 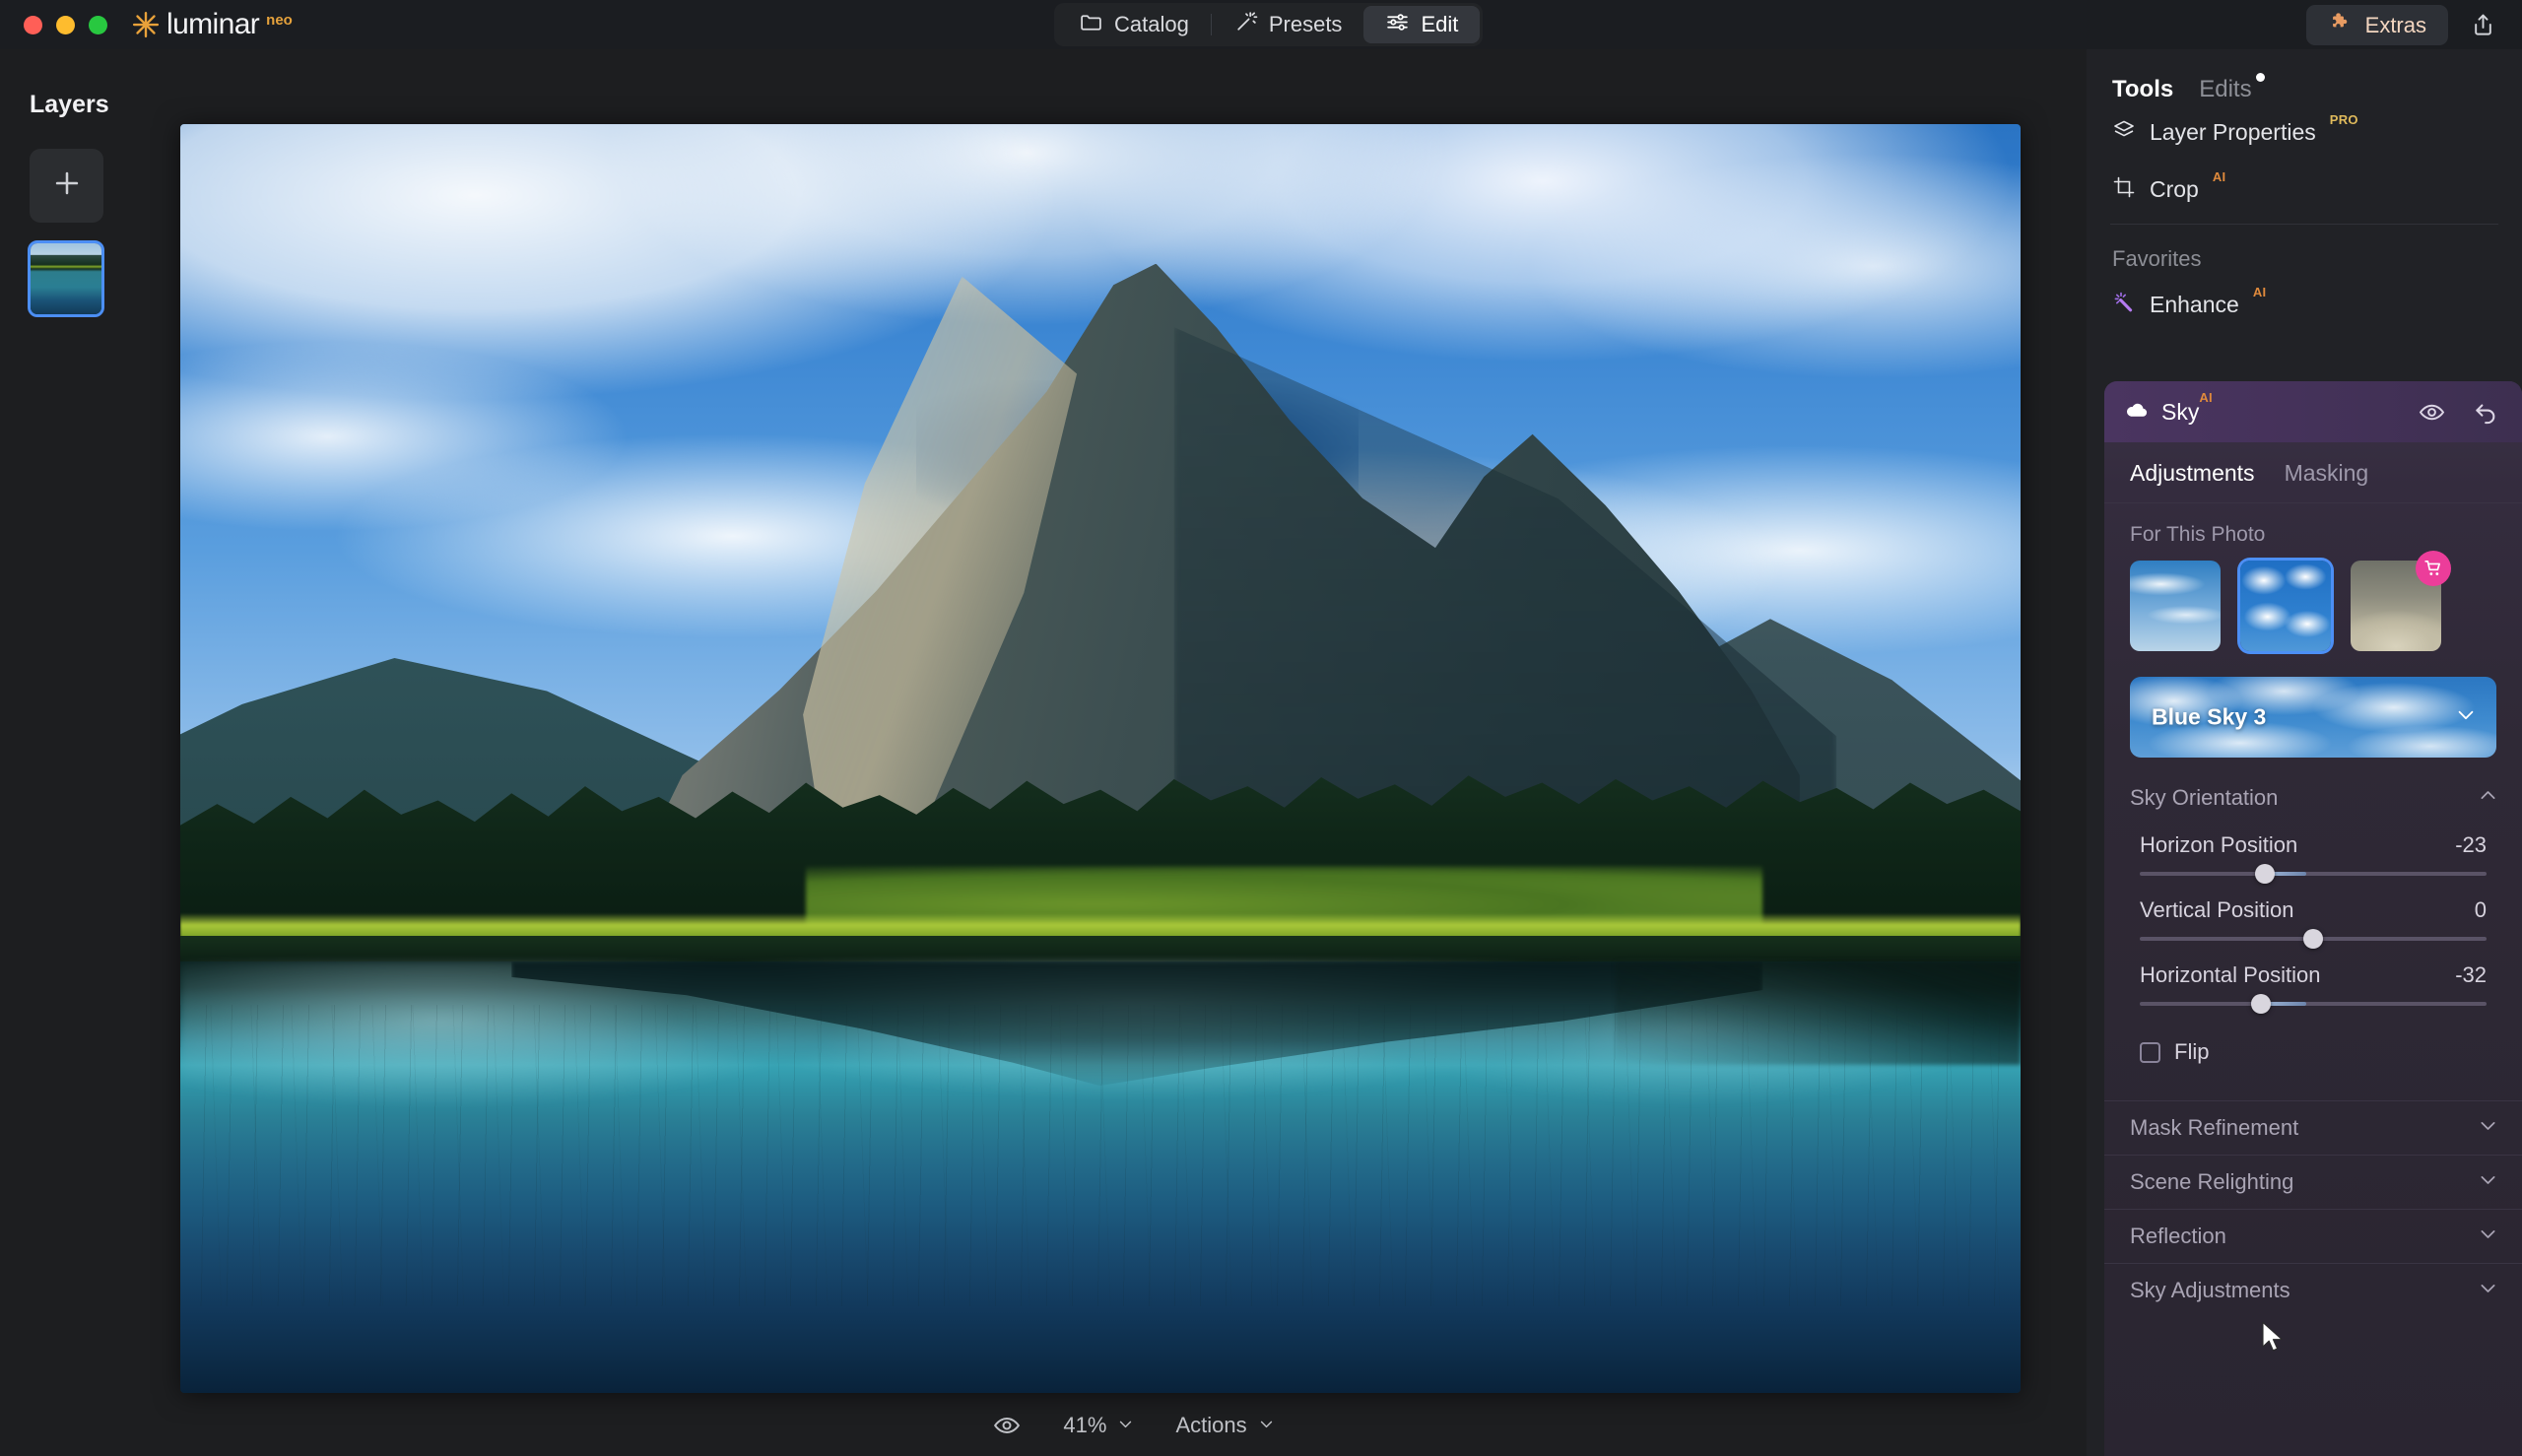 I want to click on close-window-button, so click(x=33, y=24).